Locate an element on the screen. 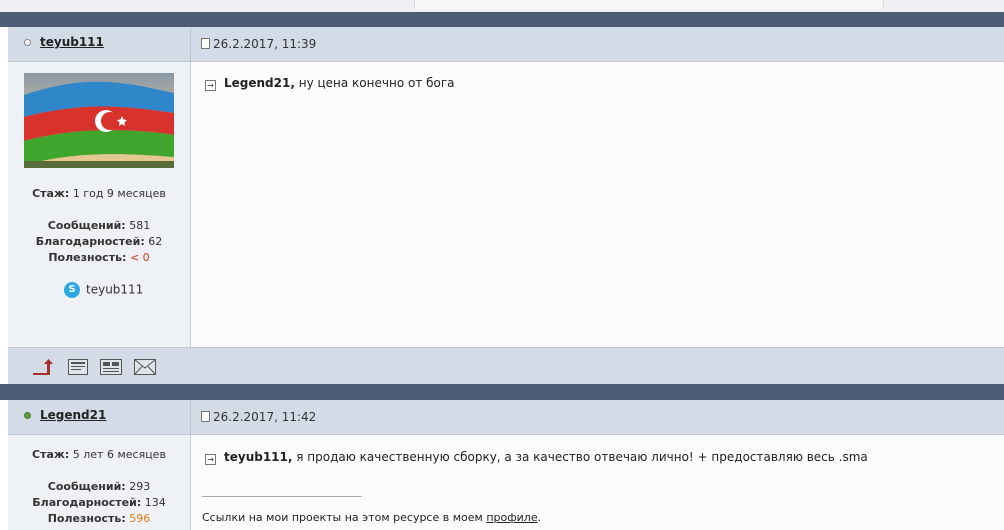 Image resolution: width=1004 pixels, height=530 pixels. messages-stat: Сообщений: 581 is located at coordinates (99, 225).